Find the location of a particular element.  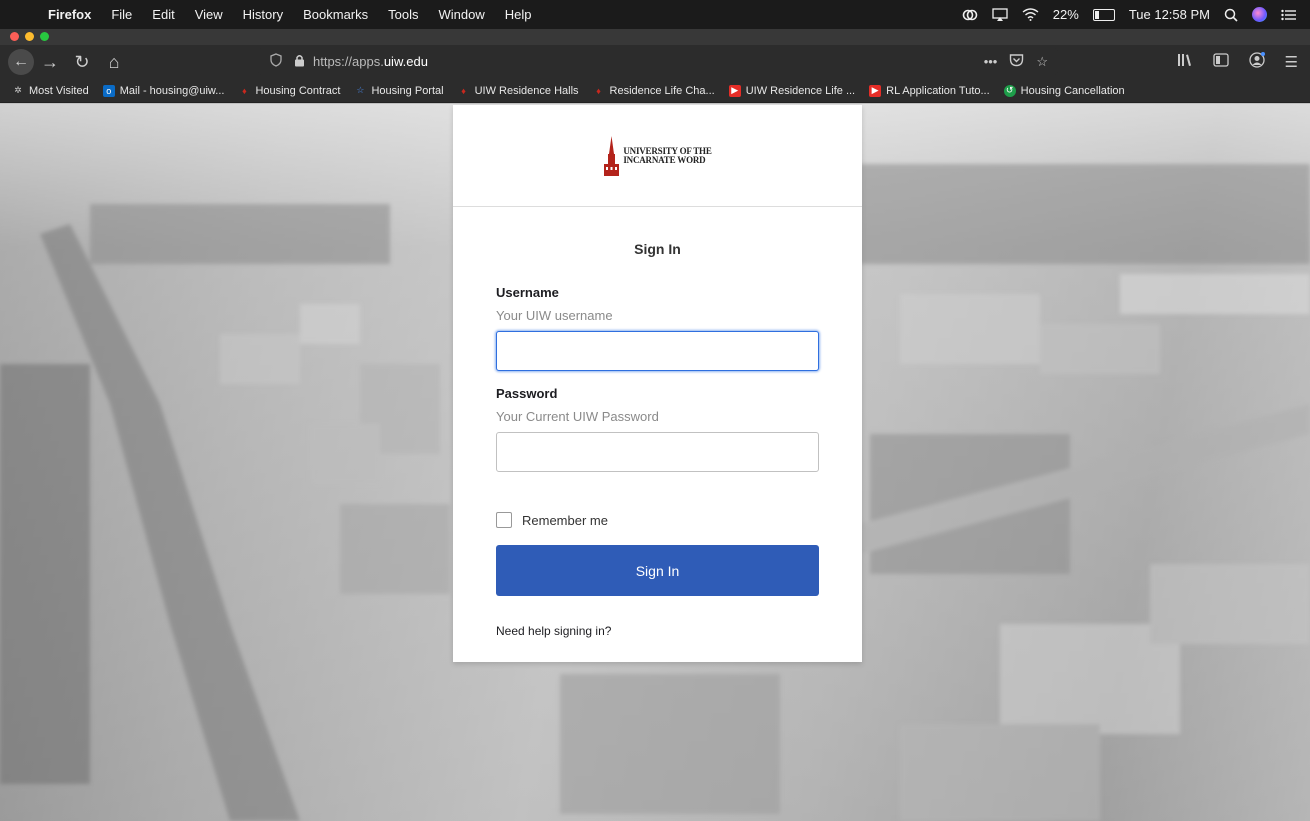

siri-icon is located at coordinates (1259, 14).